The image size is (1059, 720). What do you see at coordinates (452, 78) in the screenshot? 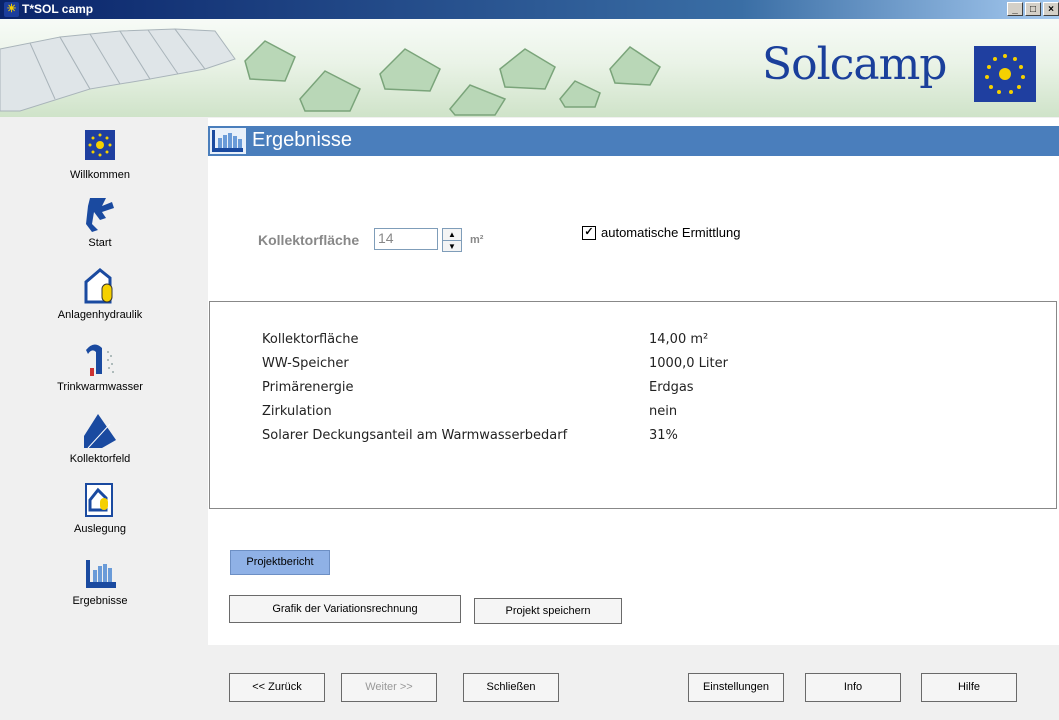
I see `tents-graphic` at bounding box center [452, 78].